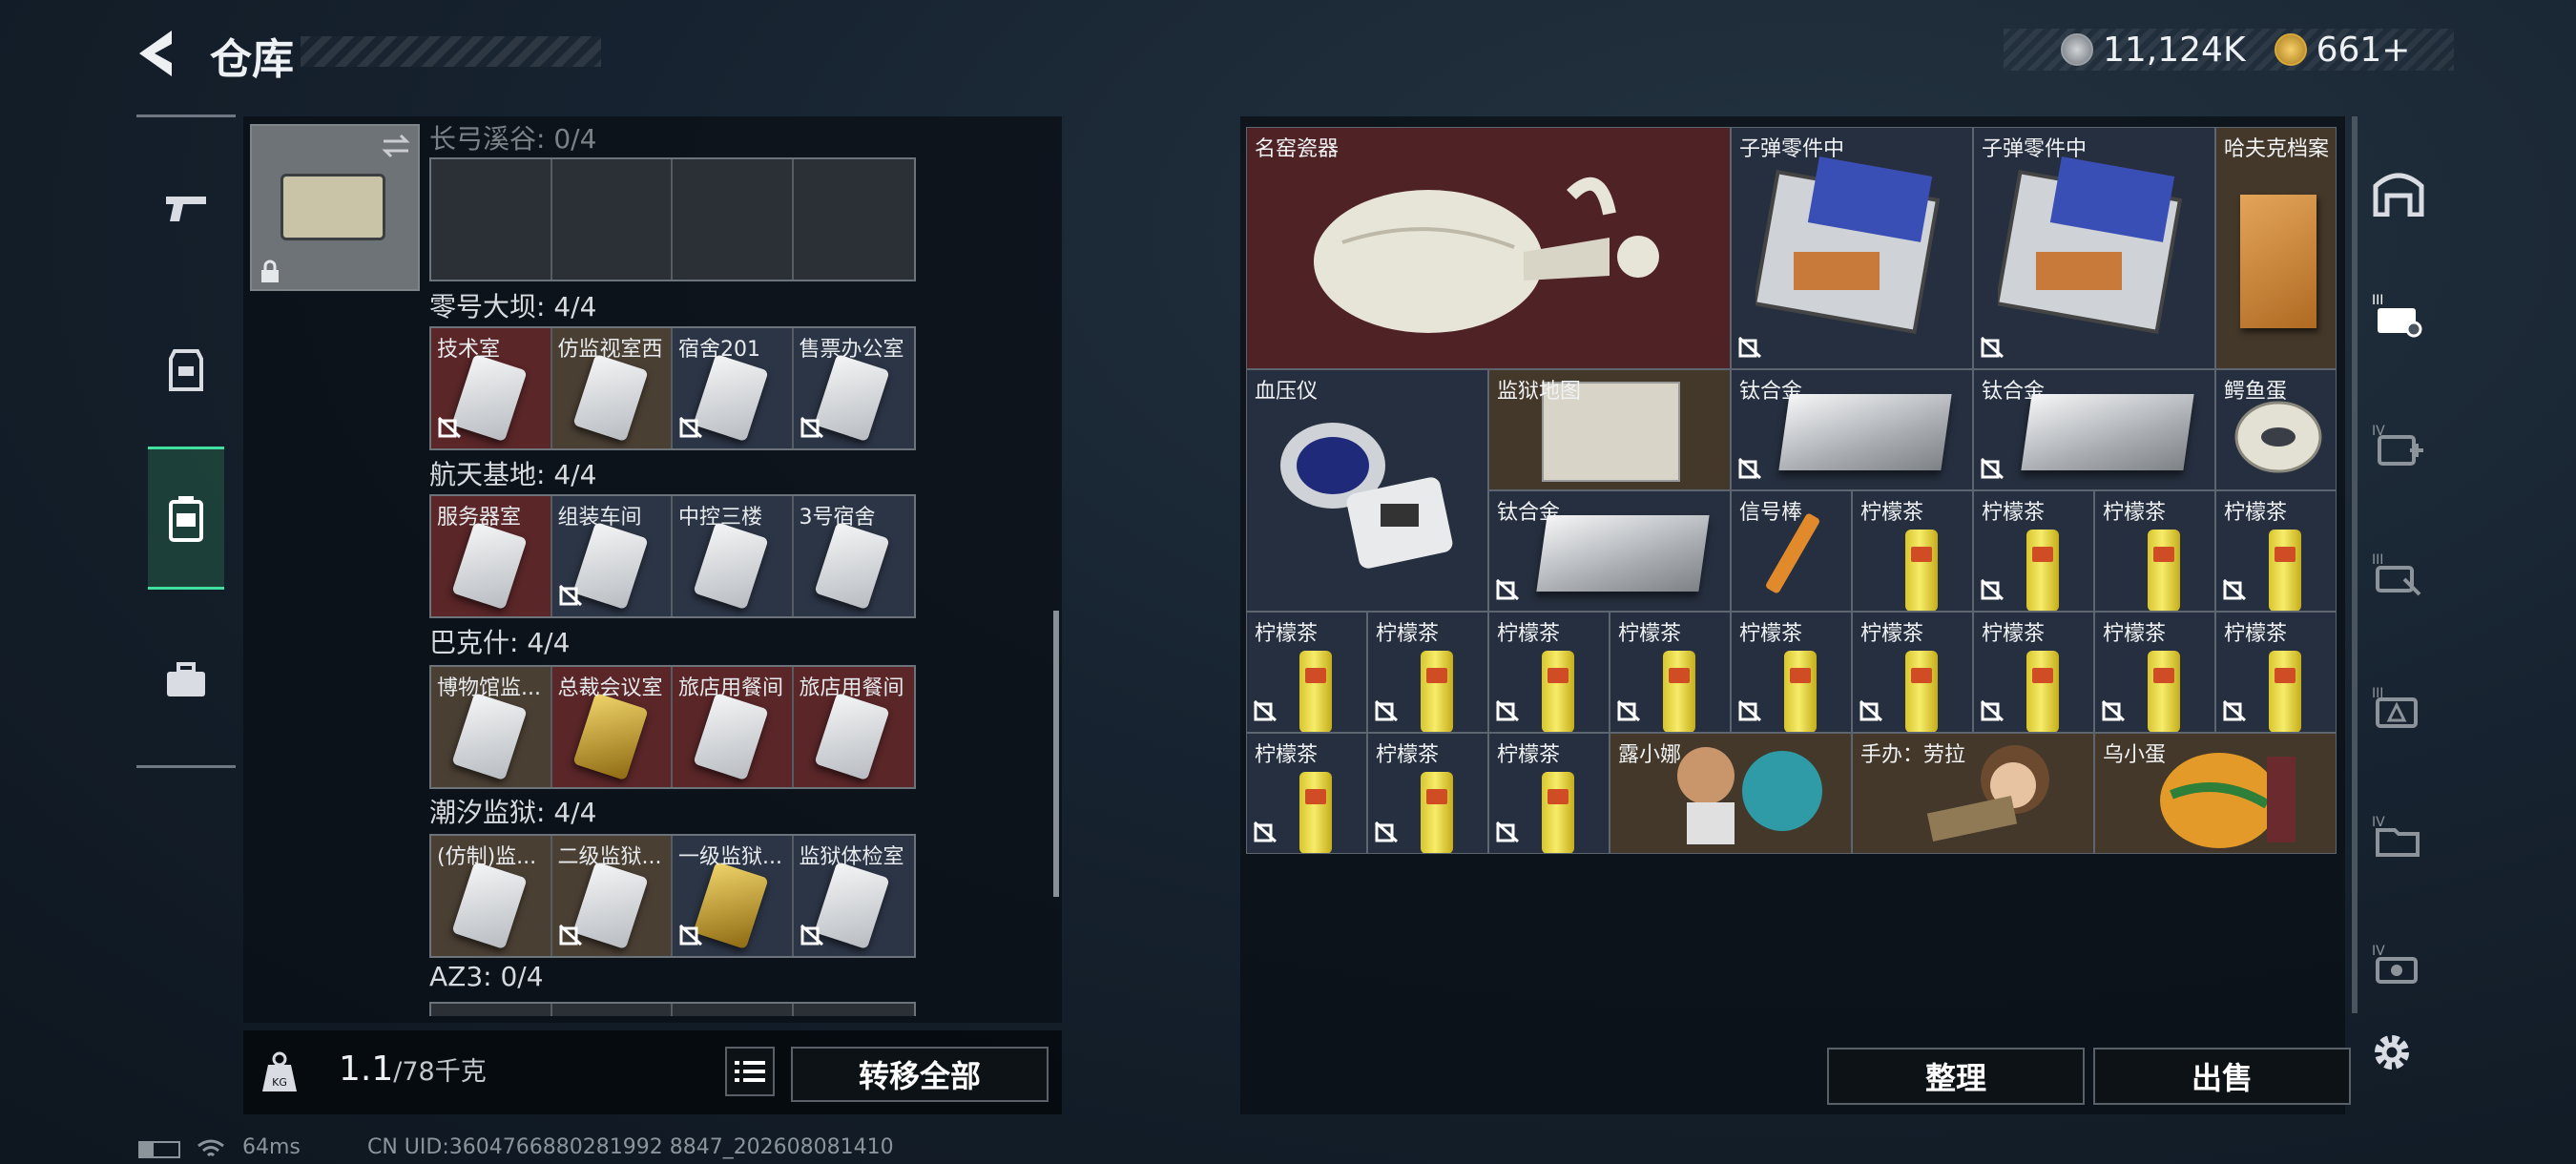  What do you see at coordinates (612, 727) in the screenshot?
I see `keycard-slot: 总裁会议室` at bounding box center [612, 727].